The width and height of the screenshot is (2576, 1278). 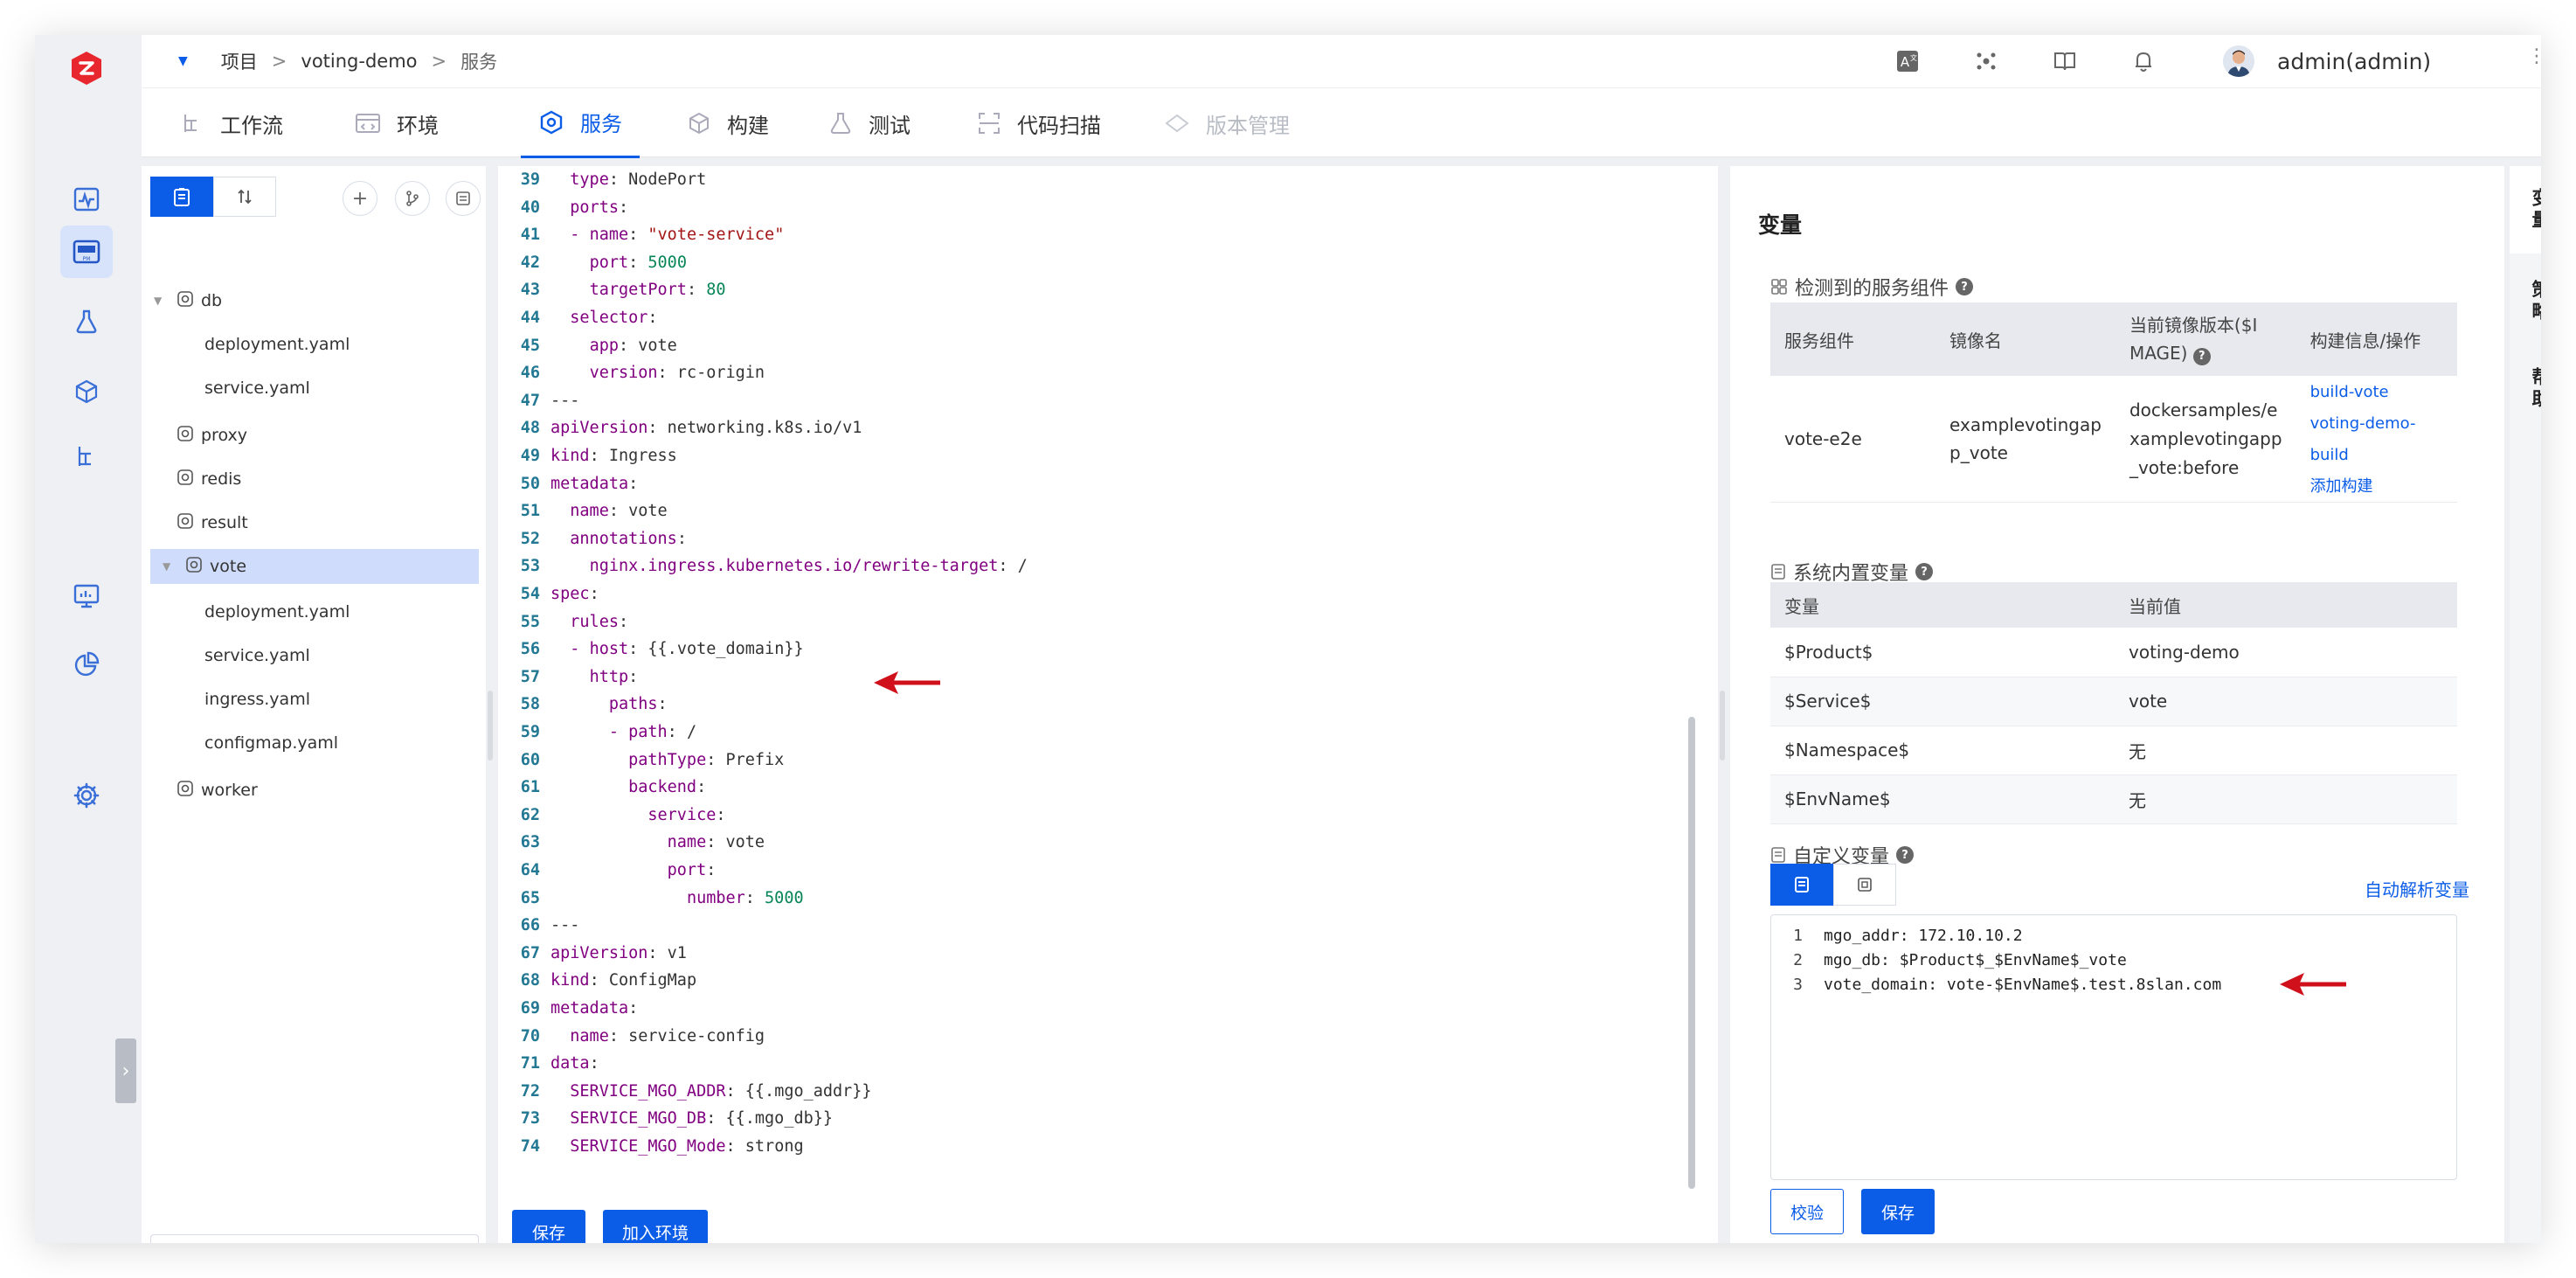 I want to click on tree-service-item: redis, so click(x=314, y=480).